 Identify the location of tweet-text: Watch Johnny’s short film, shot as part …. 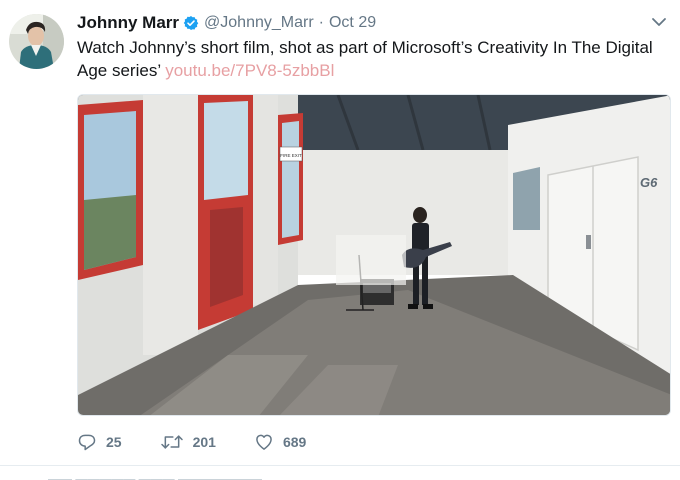
(372, 59).